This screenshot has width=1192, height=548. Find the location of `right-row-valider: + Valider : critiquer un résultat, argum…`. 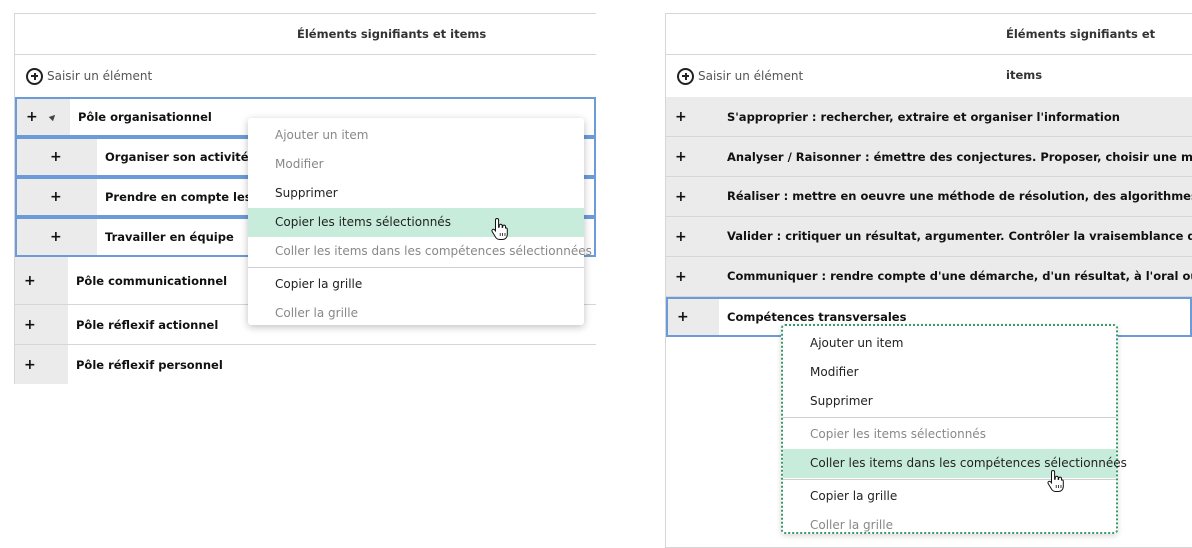

right-row-valider: + Valider : critiquer un résultat, argum… is located at coordinates (929, 237).